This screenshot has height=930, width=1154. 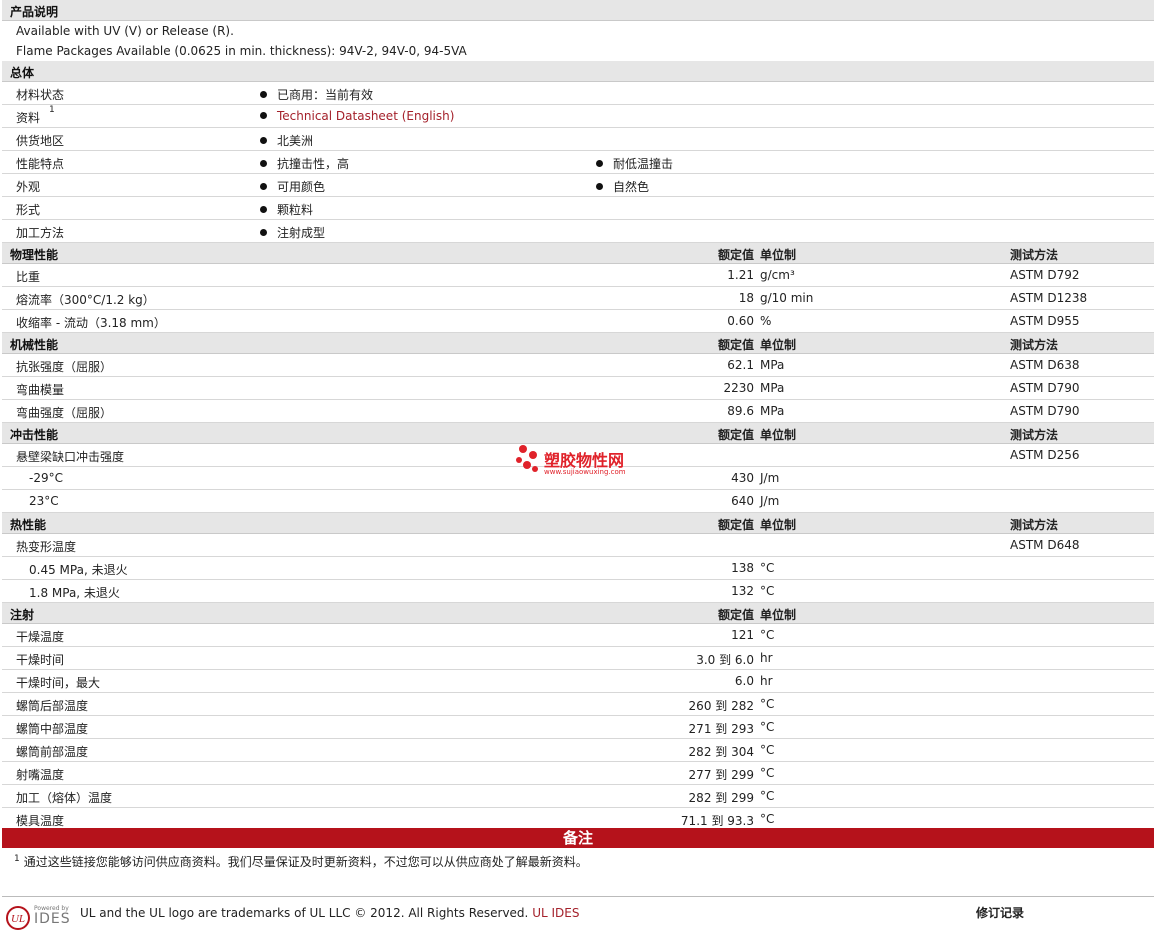 What do you see at coordinates (579, 461) in the screenshot?
I see `site-watermark: 塑胶物性网 www.sujiaowuxing.com` at bounding box center [579, 461].